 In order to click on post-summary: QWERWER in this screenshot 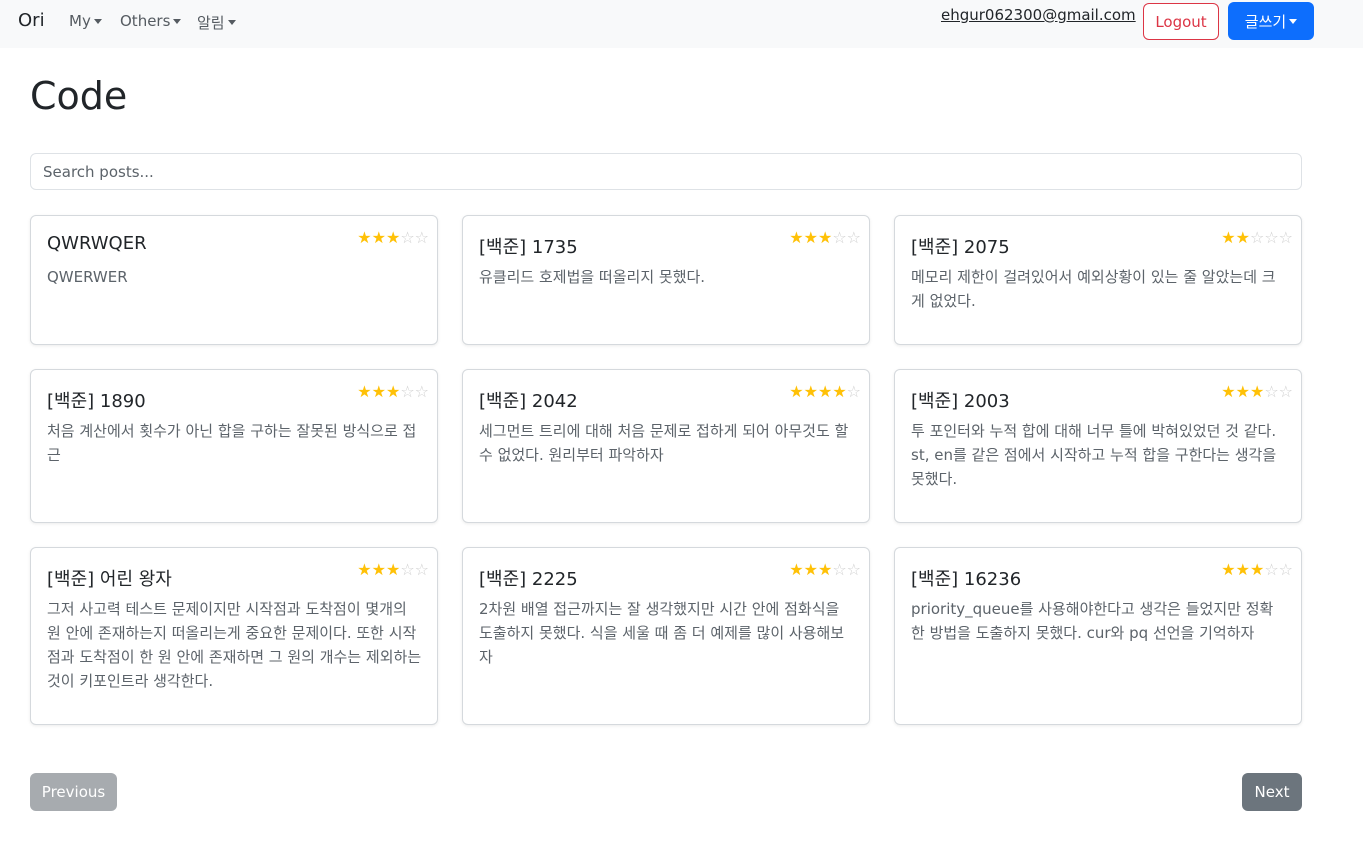, I will do `click(87, 277)`.